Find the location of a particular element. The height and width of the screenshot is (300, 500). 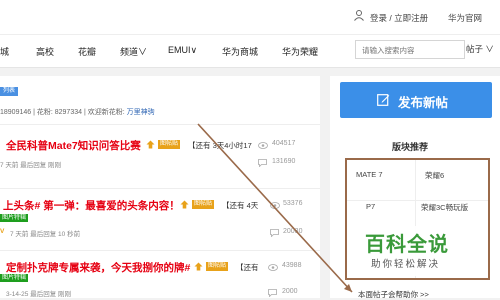

search-input is located at coordinates (402, 50).